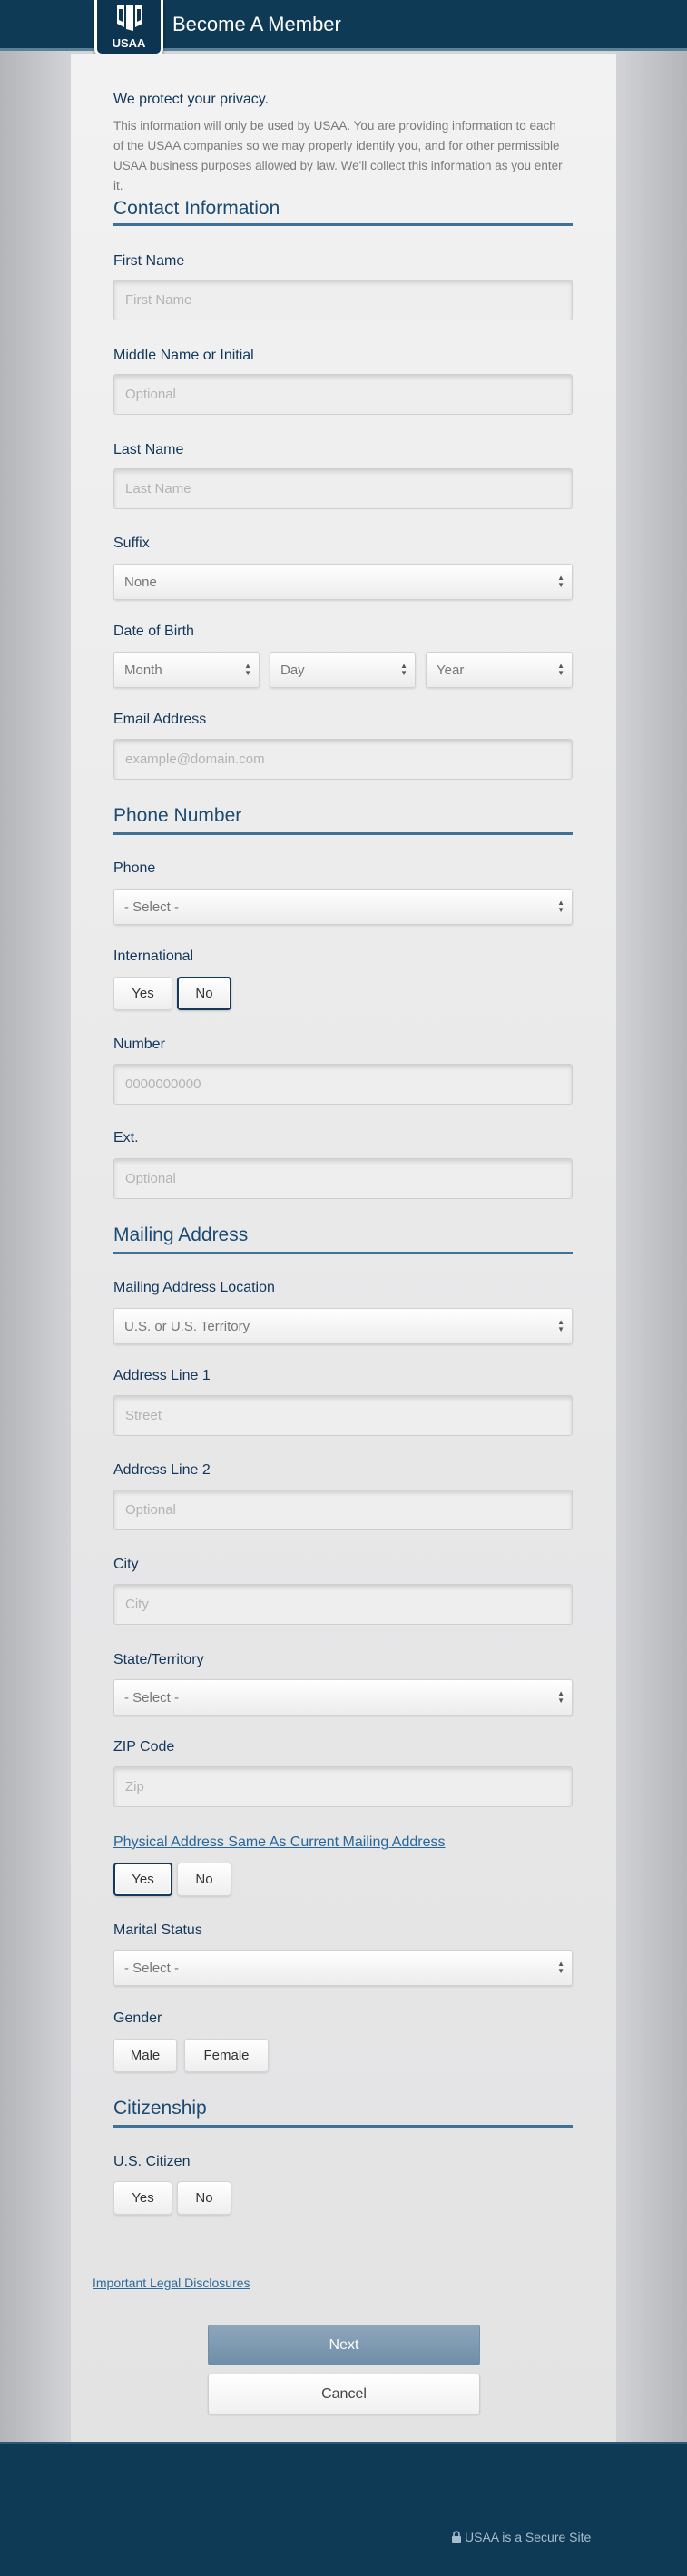 This screenshot has height=2576, width=687. What do you see at coordinates (160, 2108) in the screenshot?
I see `section-title-citizenship: Citizenship` at bounding box center [160, 2108].